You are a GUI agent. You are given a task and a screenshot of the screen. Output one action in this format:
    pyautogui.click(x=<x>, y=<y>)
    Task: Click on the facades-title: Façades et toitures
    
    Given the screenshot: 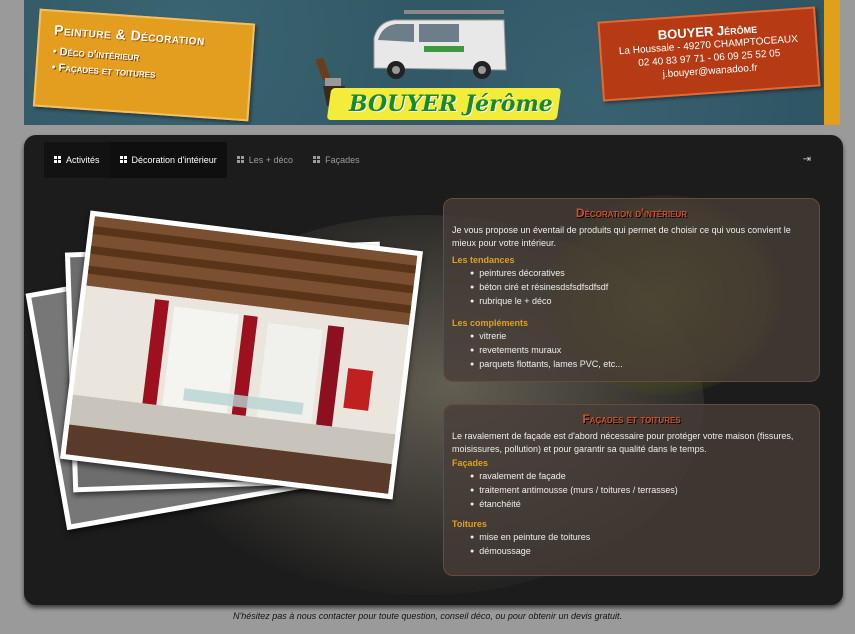 What is the action you would take?
    pyautogui.click(x=631, y=419)
    